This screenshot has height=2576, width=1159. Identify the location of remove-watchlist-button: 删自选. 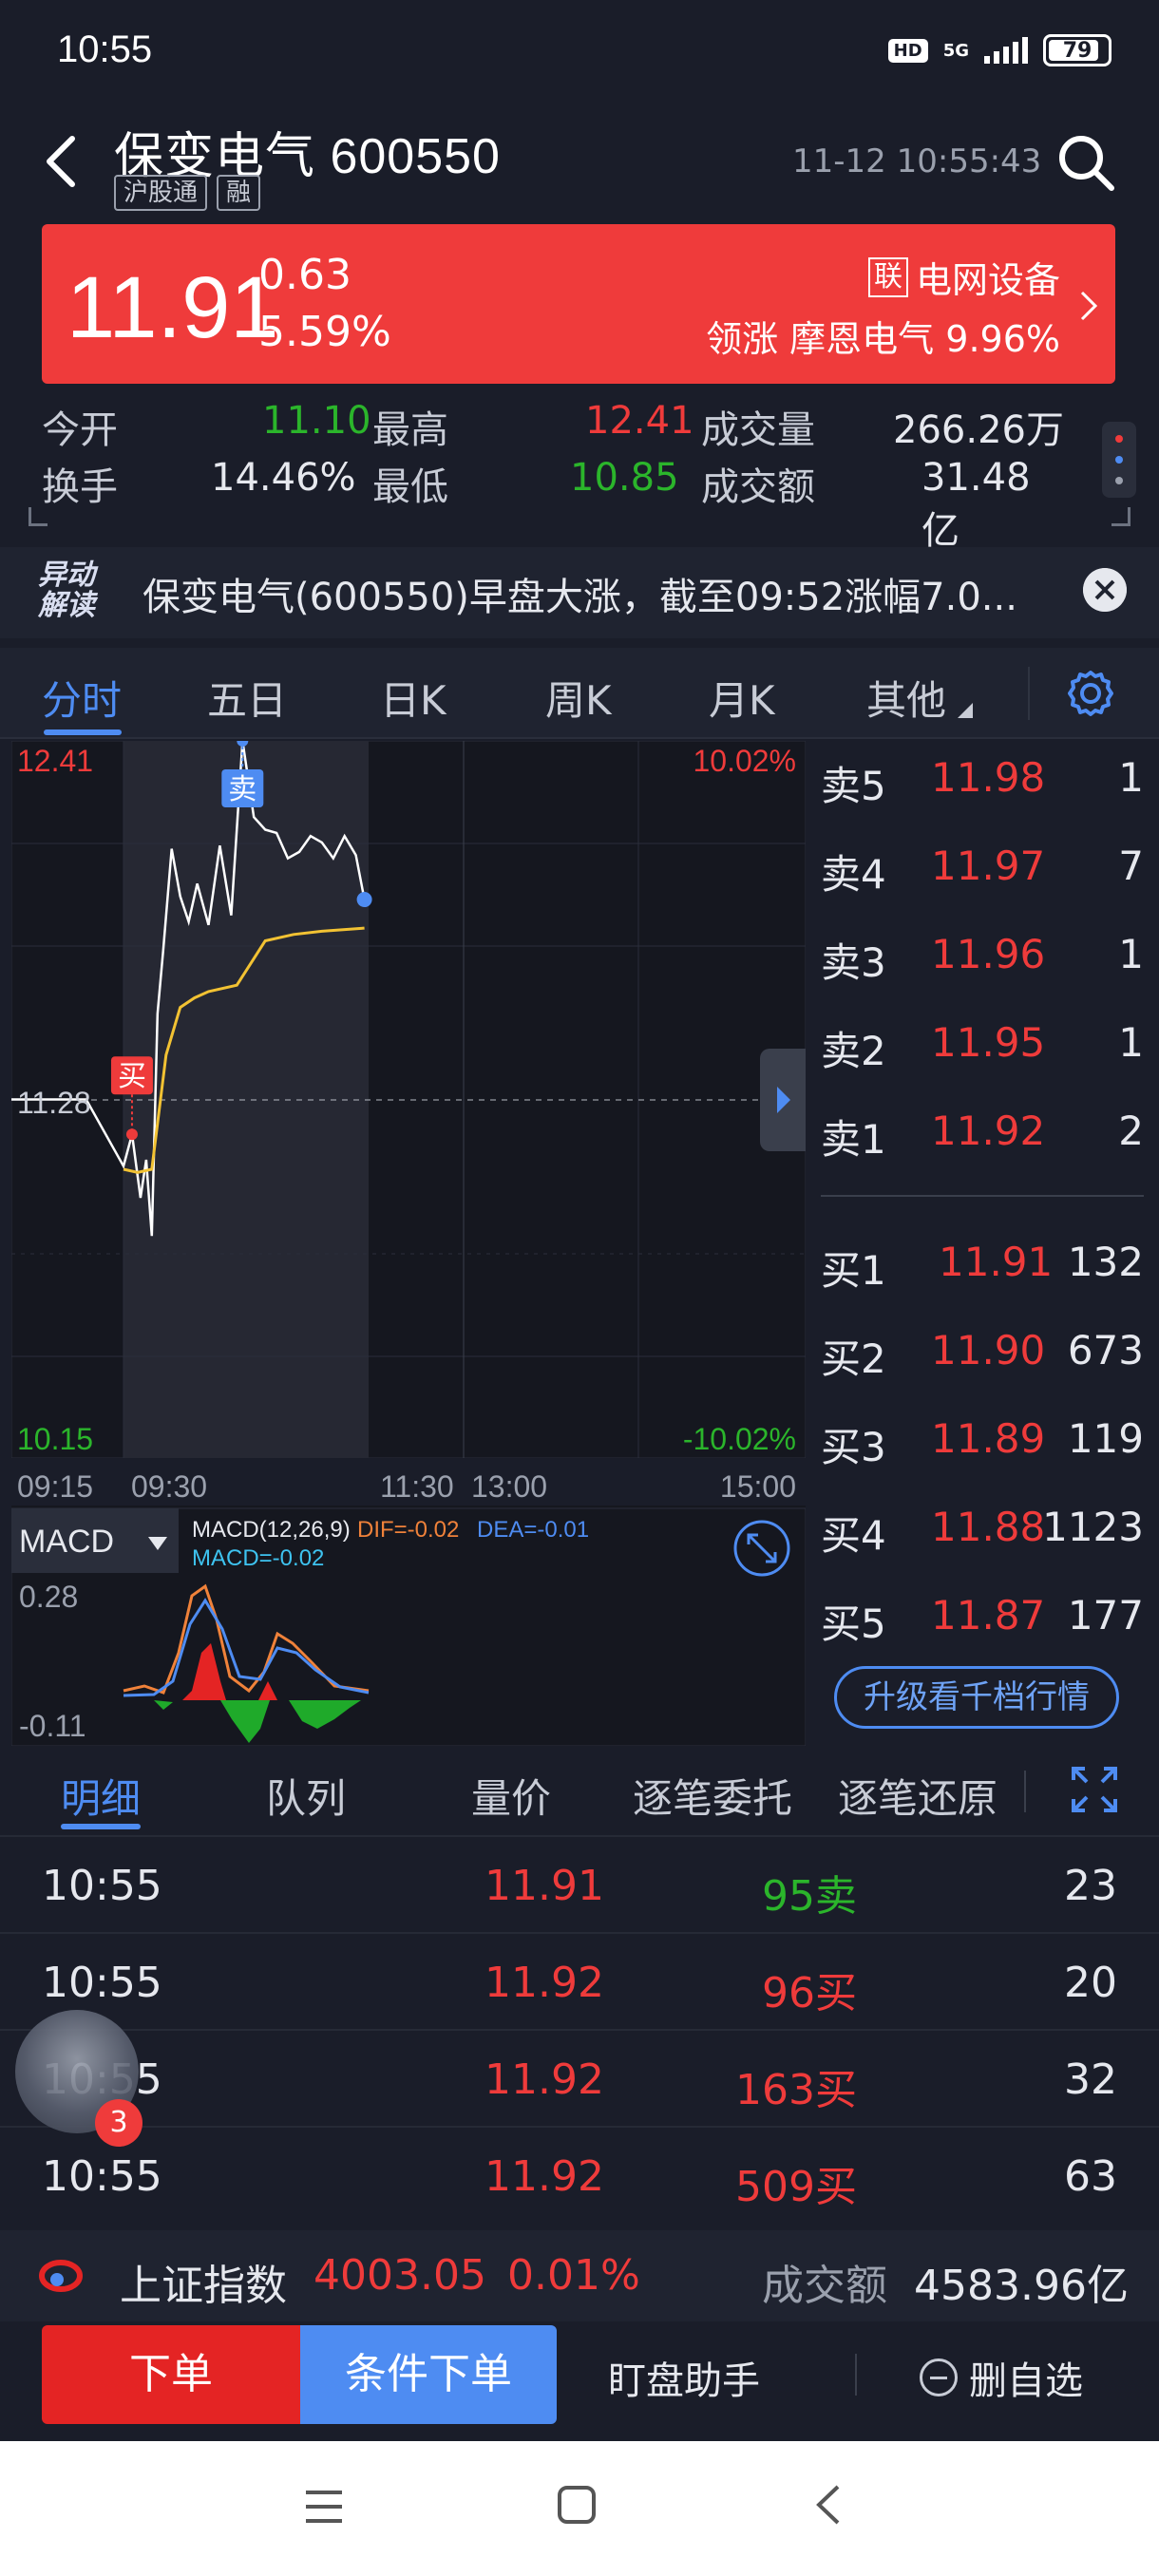
(1001, 2377).